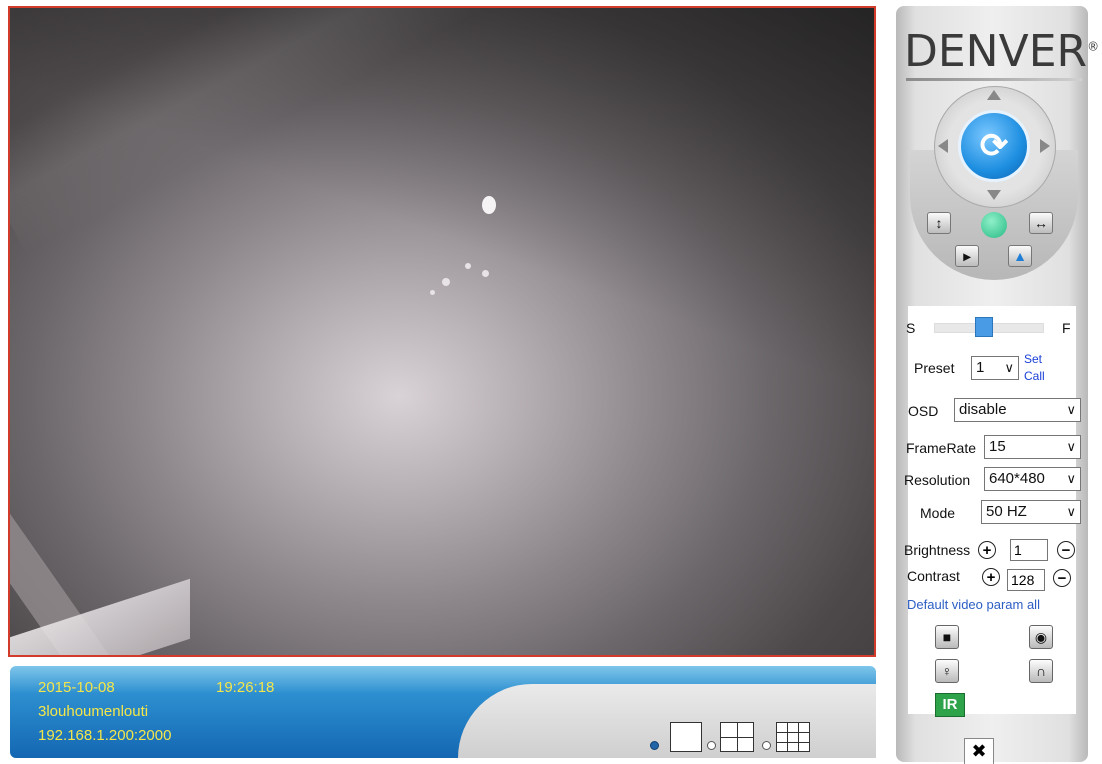  What do you see at coordinates (1041, 637) in the screenshot?
I see `snapshot-icon: ◉` at bounding box center [1041, 637].